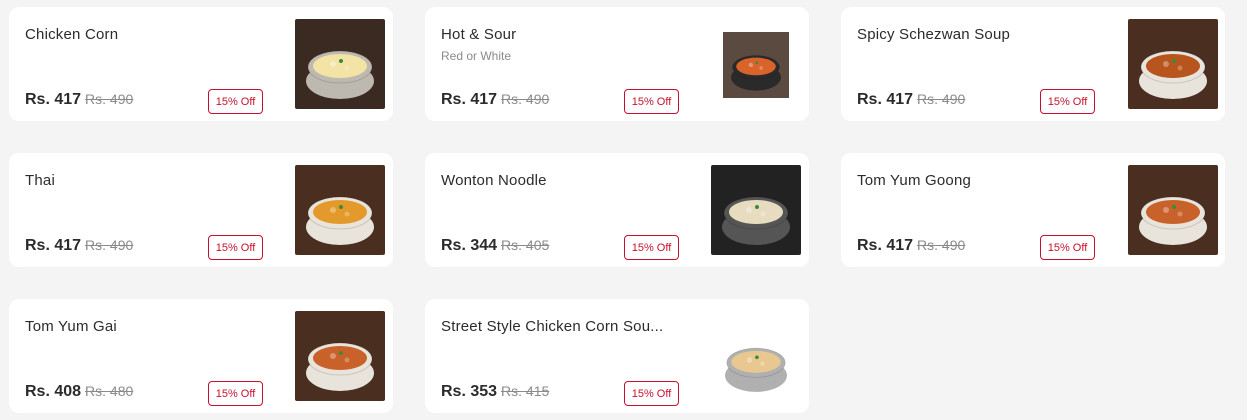 The image size is (1247, 420). Describe the element at coordinates (476, 56) in the screenshot. I see `item-subtitle: Red or White` at that location.